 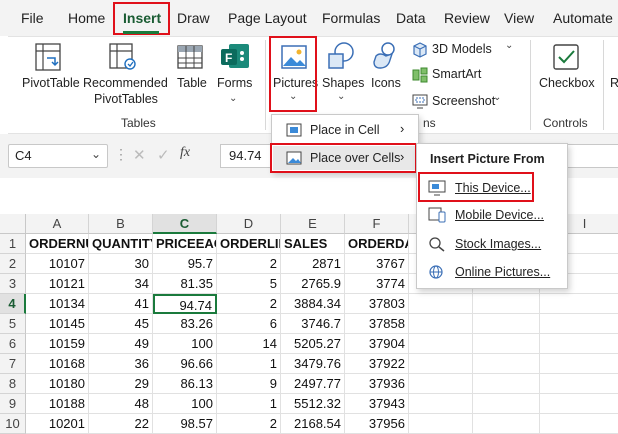 I want to click on table-cell: 37936, so click(x=377, y=384).